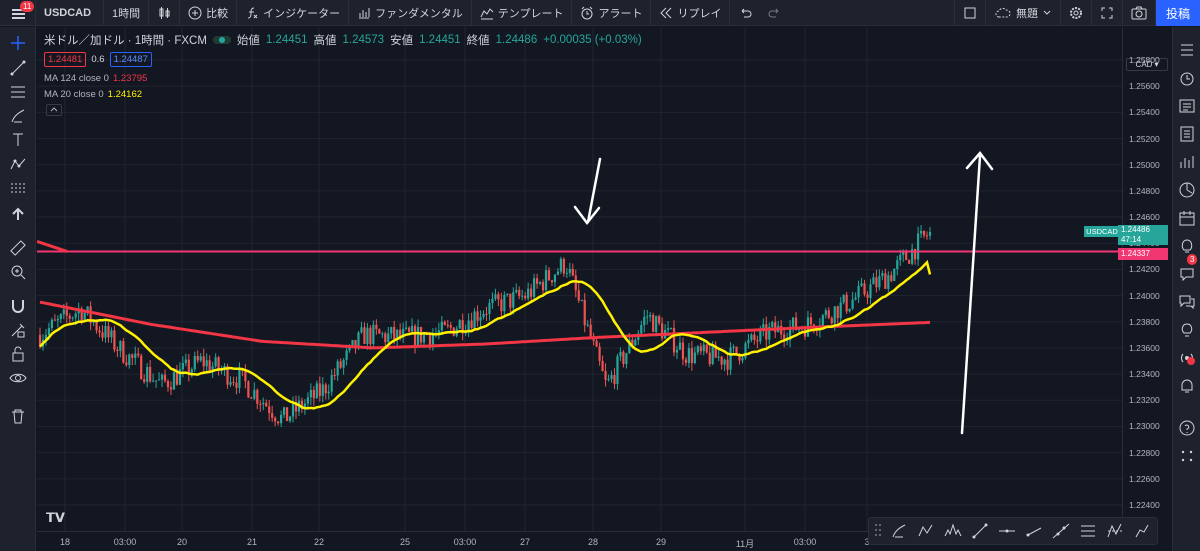  I want to click on legend-collapse-button, so click(54, 110).